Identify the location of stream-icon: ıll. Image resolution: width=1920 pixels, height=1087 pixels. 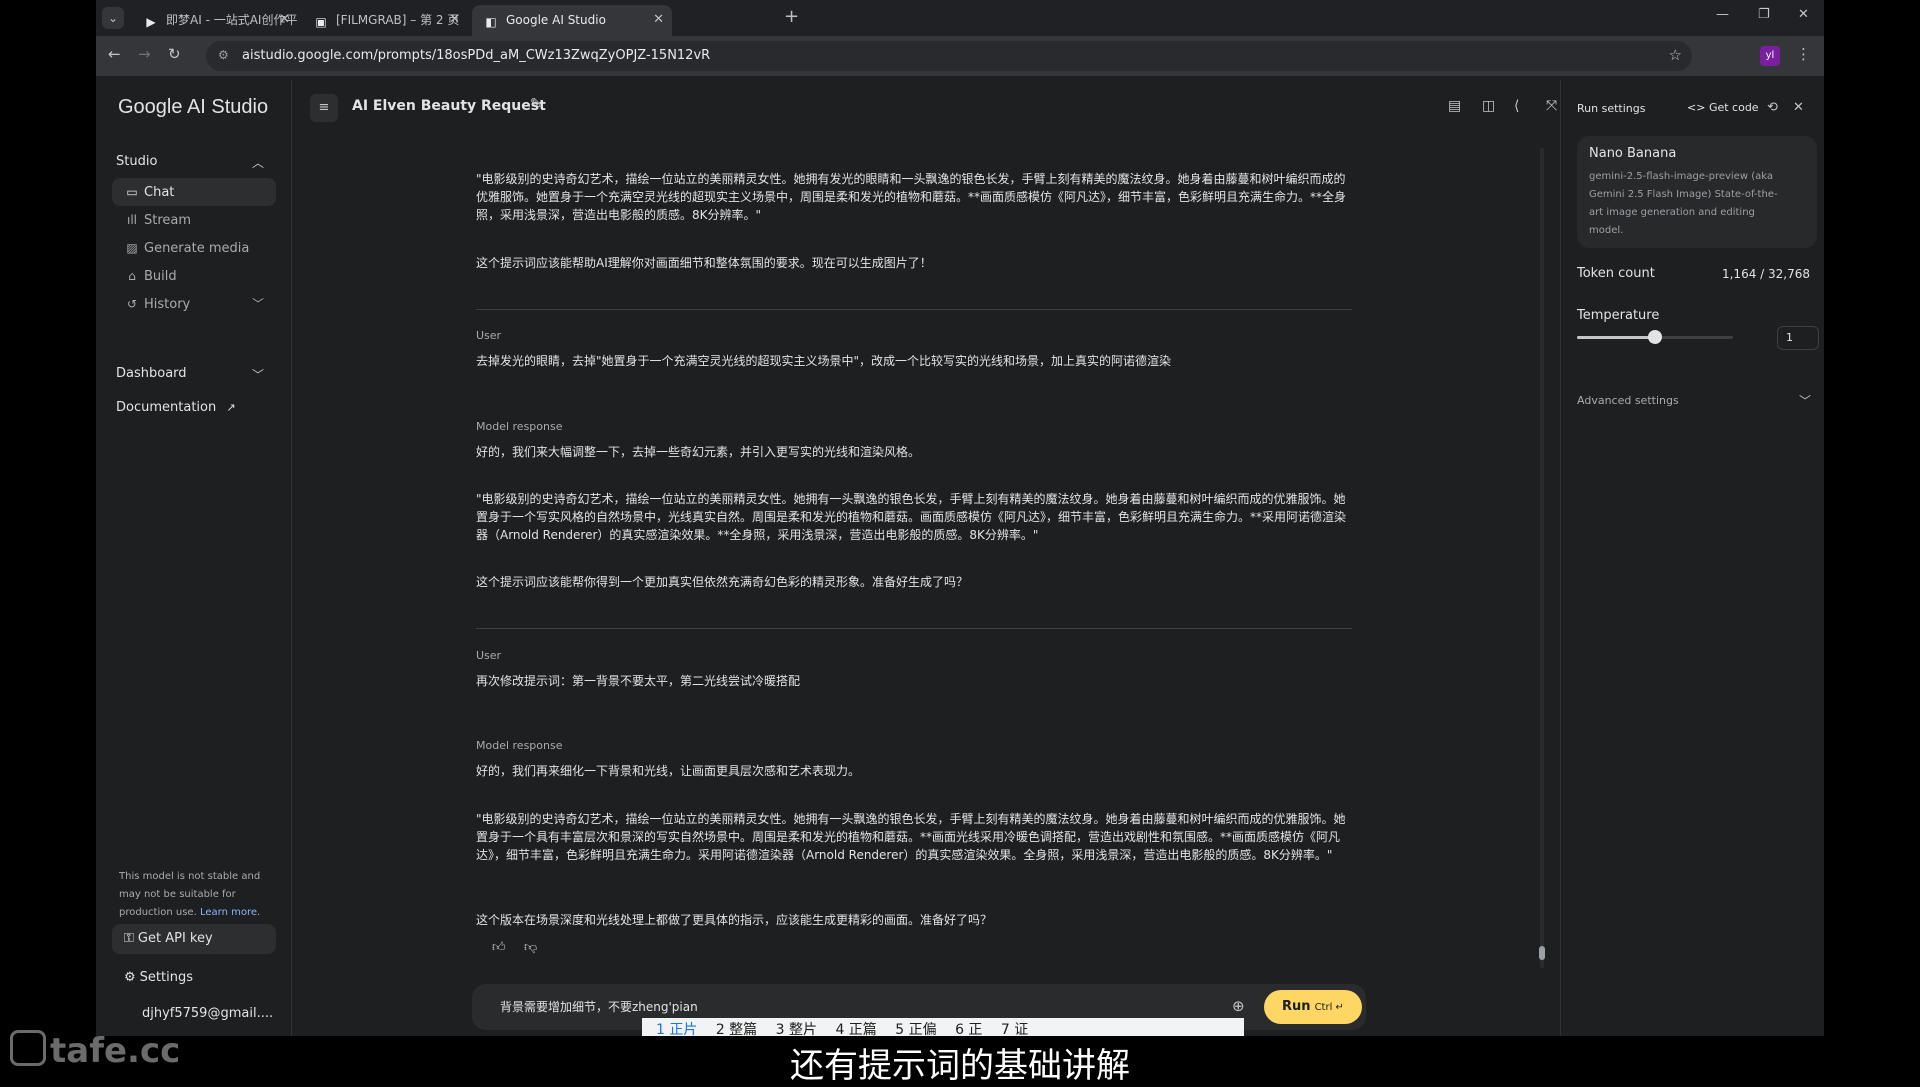
(131, 220).